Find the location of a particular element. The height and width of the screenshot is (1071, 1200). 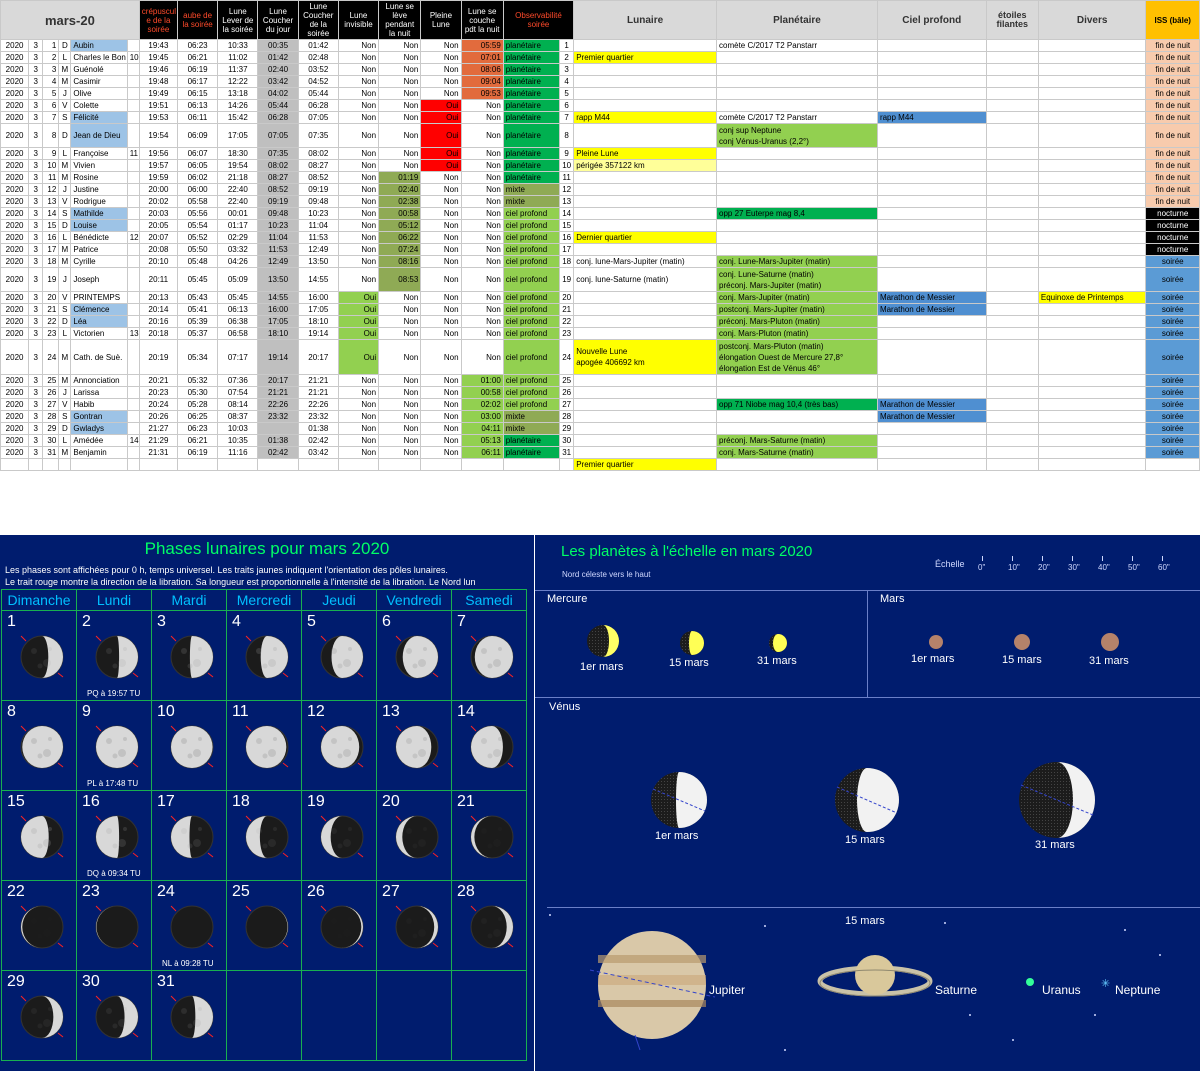

cell-observabilite: ciel profond is located at coordinates (531, 279).